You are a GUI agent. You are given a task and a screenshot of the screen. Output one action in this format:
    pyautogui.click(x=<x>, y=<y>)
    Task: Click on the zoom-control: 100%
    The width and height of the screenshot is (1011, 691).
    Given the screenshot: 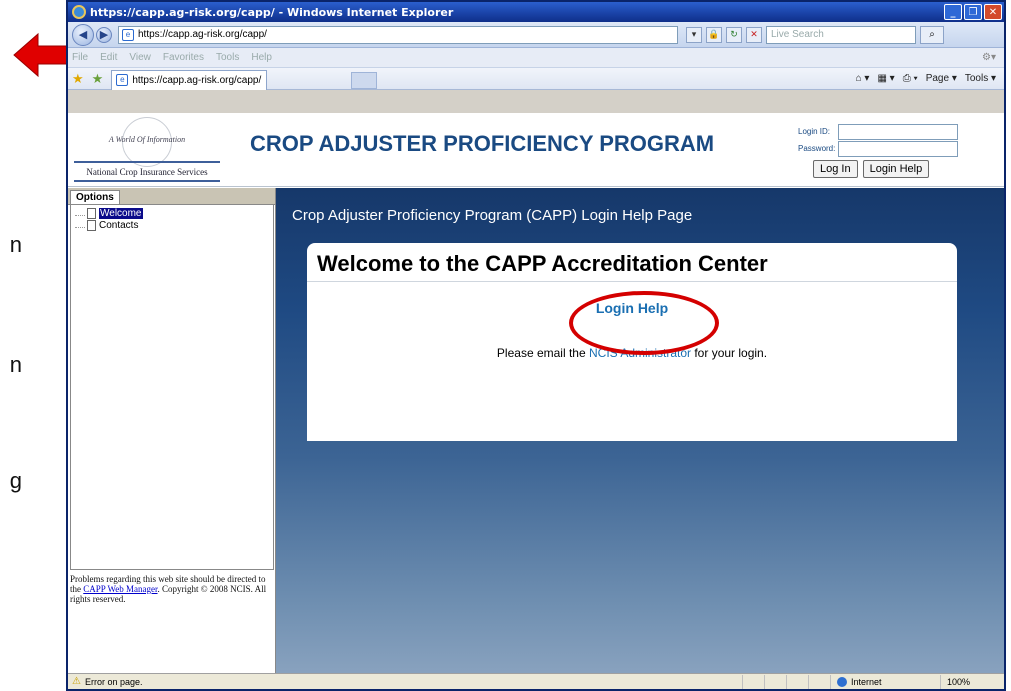 What is the action you would take?
    pyautogui.click(x=972, y=681)
    